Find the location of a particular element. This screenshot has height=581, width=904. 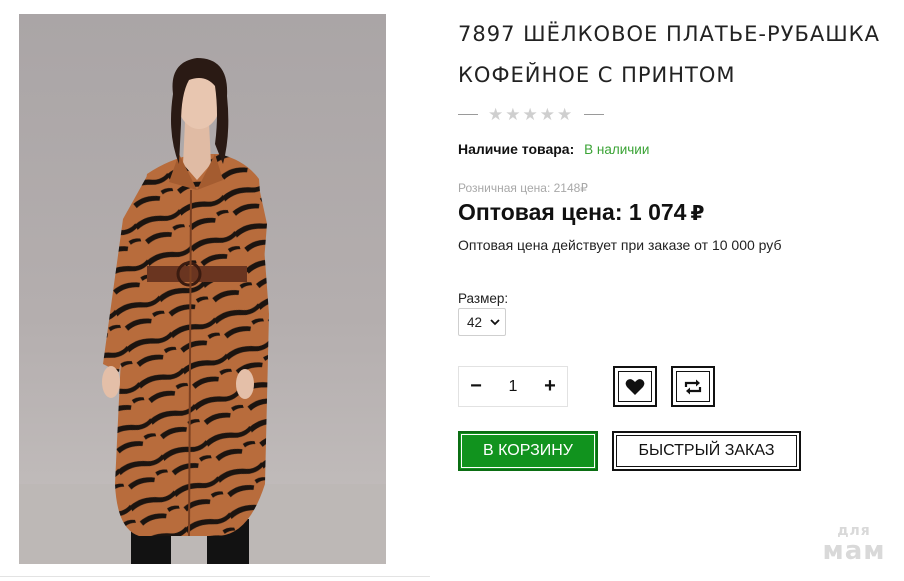

compare-arrows-icon is located at coordinates (693, 386).